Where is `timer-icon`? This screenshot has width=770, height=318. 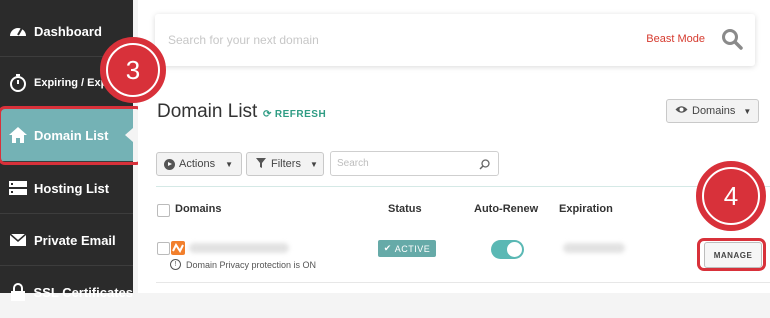 timer-icon is located at coordinates (18, 83).